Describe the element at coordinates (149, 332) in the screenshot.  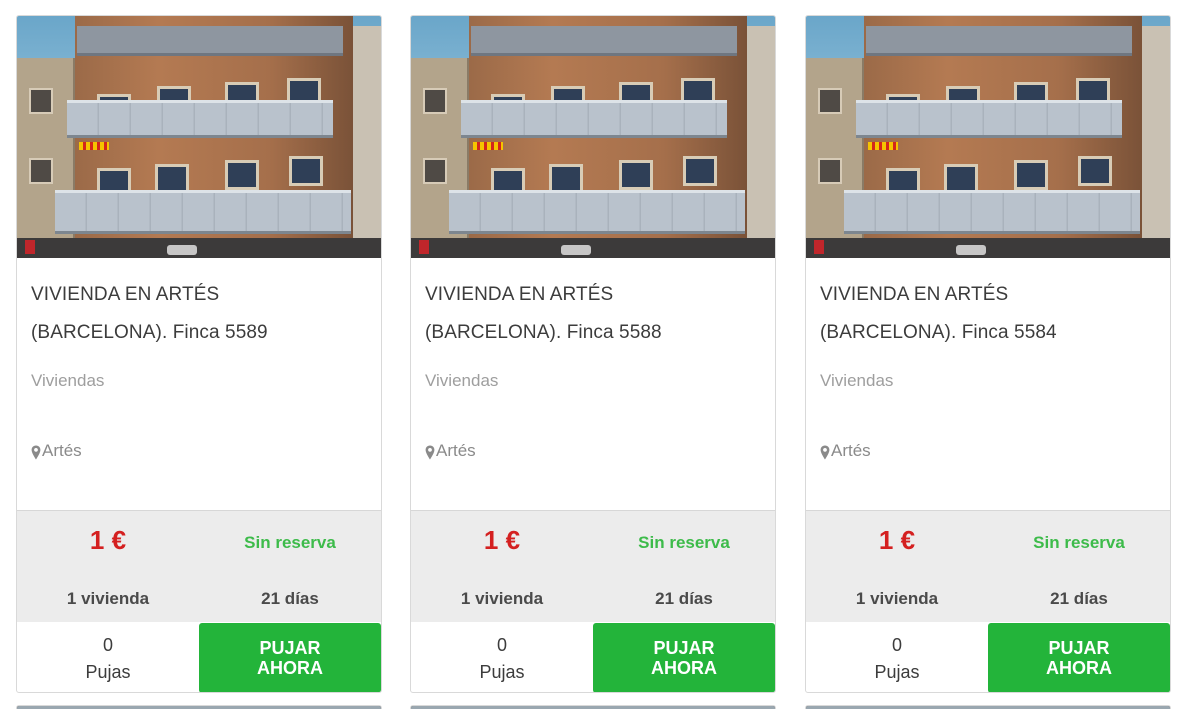
I see `listing-title-line2: (BARCELONA). Finca 5589` at that location.